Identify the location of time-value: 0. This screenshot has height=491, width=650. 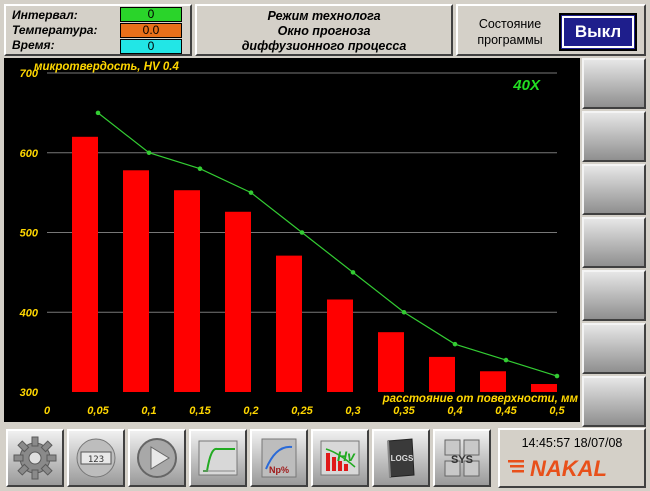
(151, 46).